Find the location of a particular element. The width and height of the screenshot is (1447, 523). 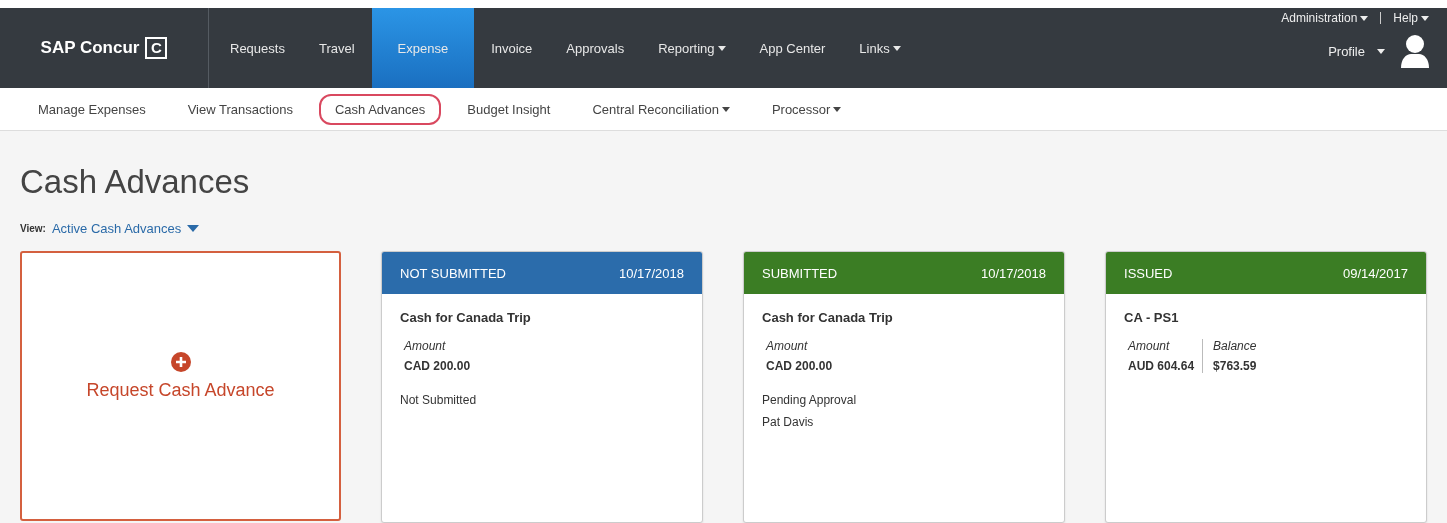

profile-menu: Profile is located at coordinates (1356, 51).